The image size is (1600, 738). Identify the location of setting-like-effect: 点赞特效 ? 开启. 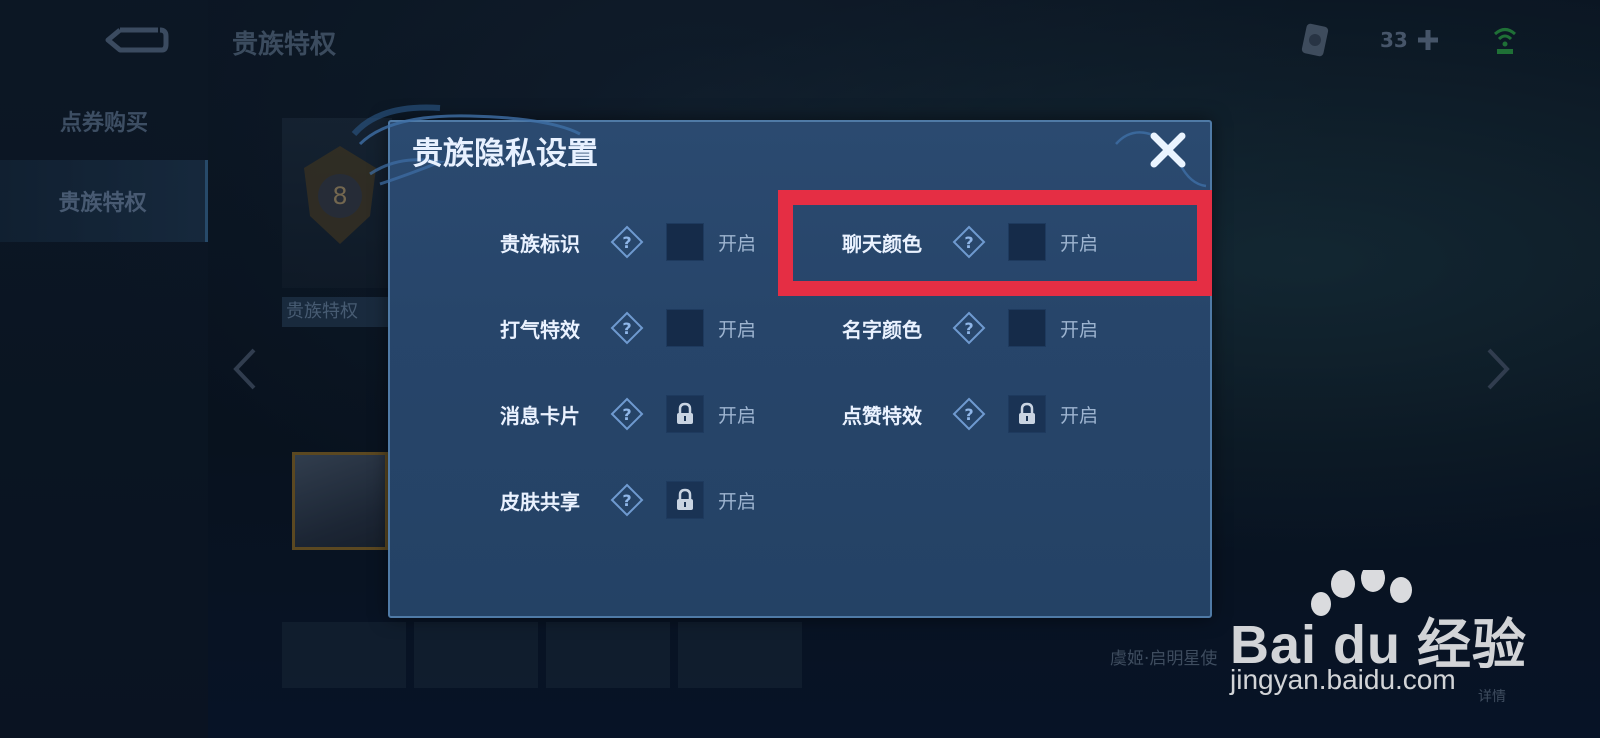
(970, 414).